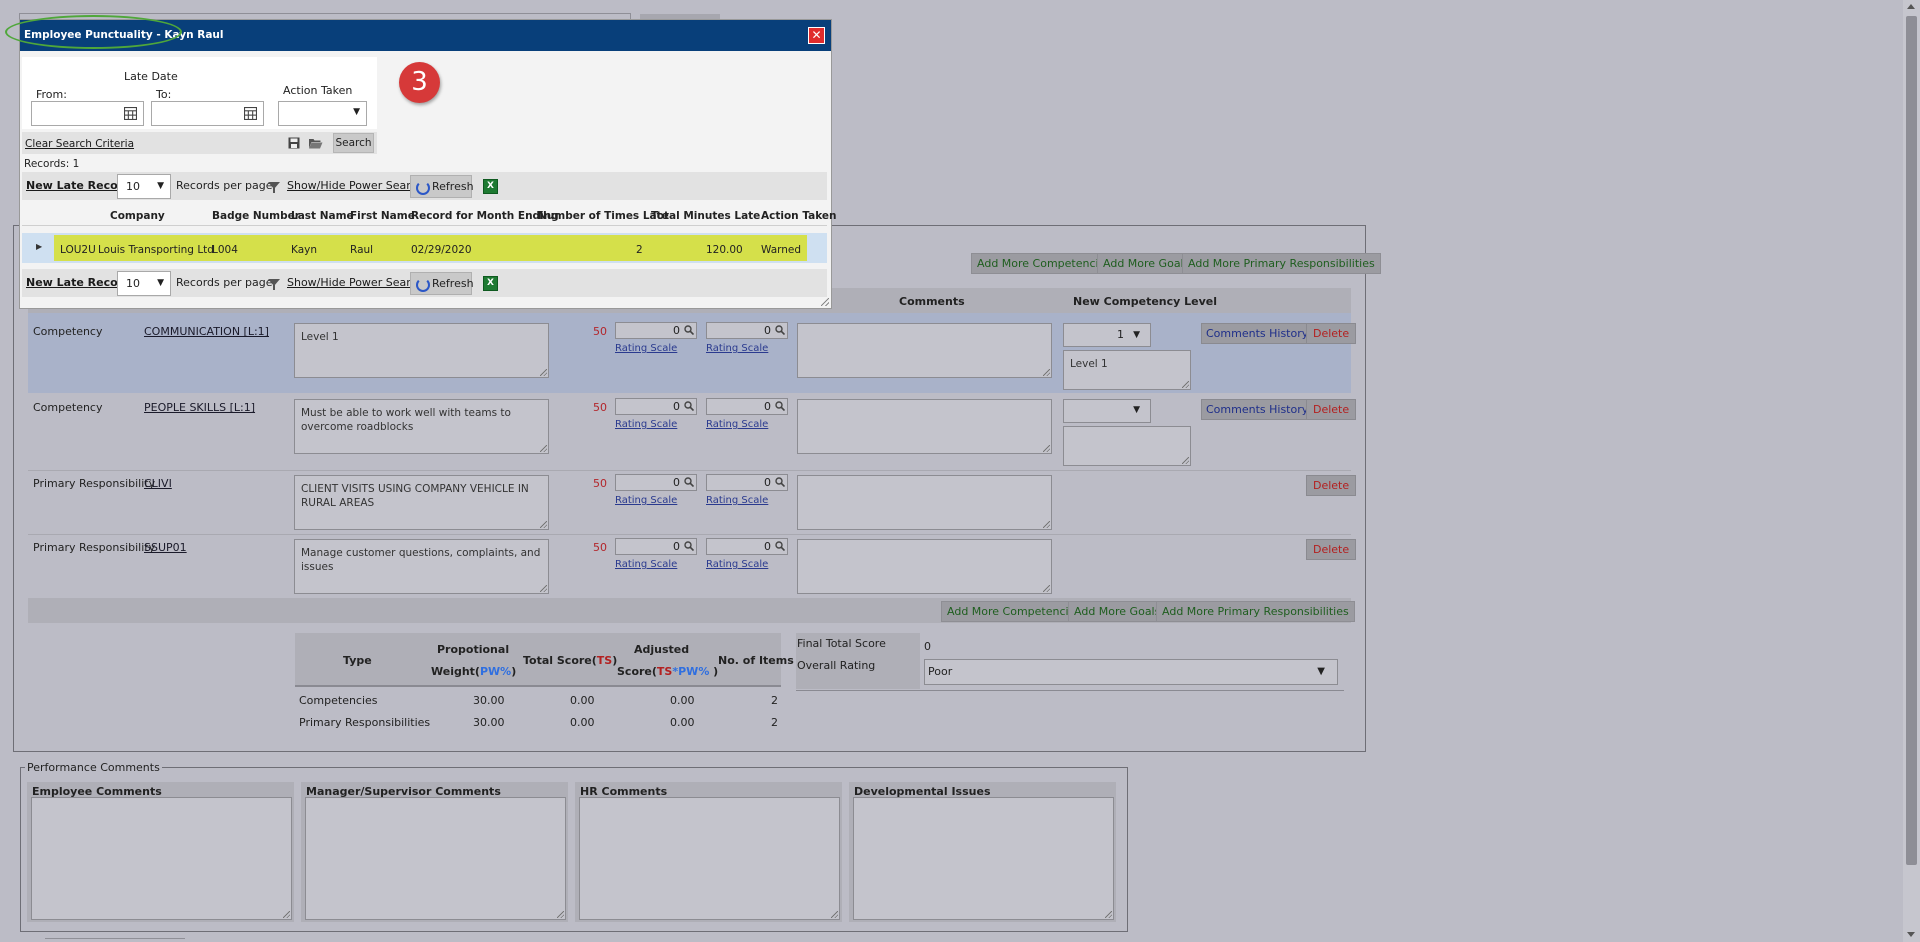  Describe the element at coordinates (137, 216) in the screenshot. I see `col-company: Company` at that location.